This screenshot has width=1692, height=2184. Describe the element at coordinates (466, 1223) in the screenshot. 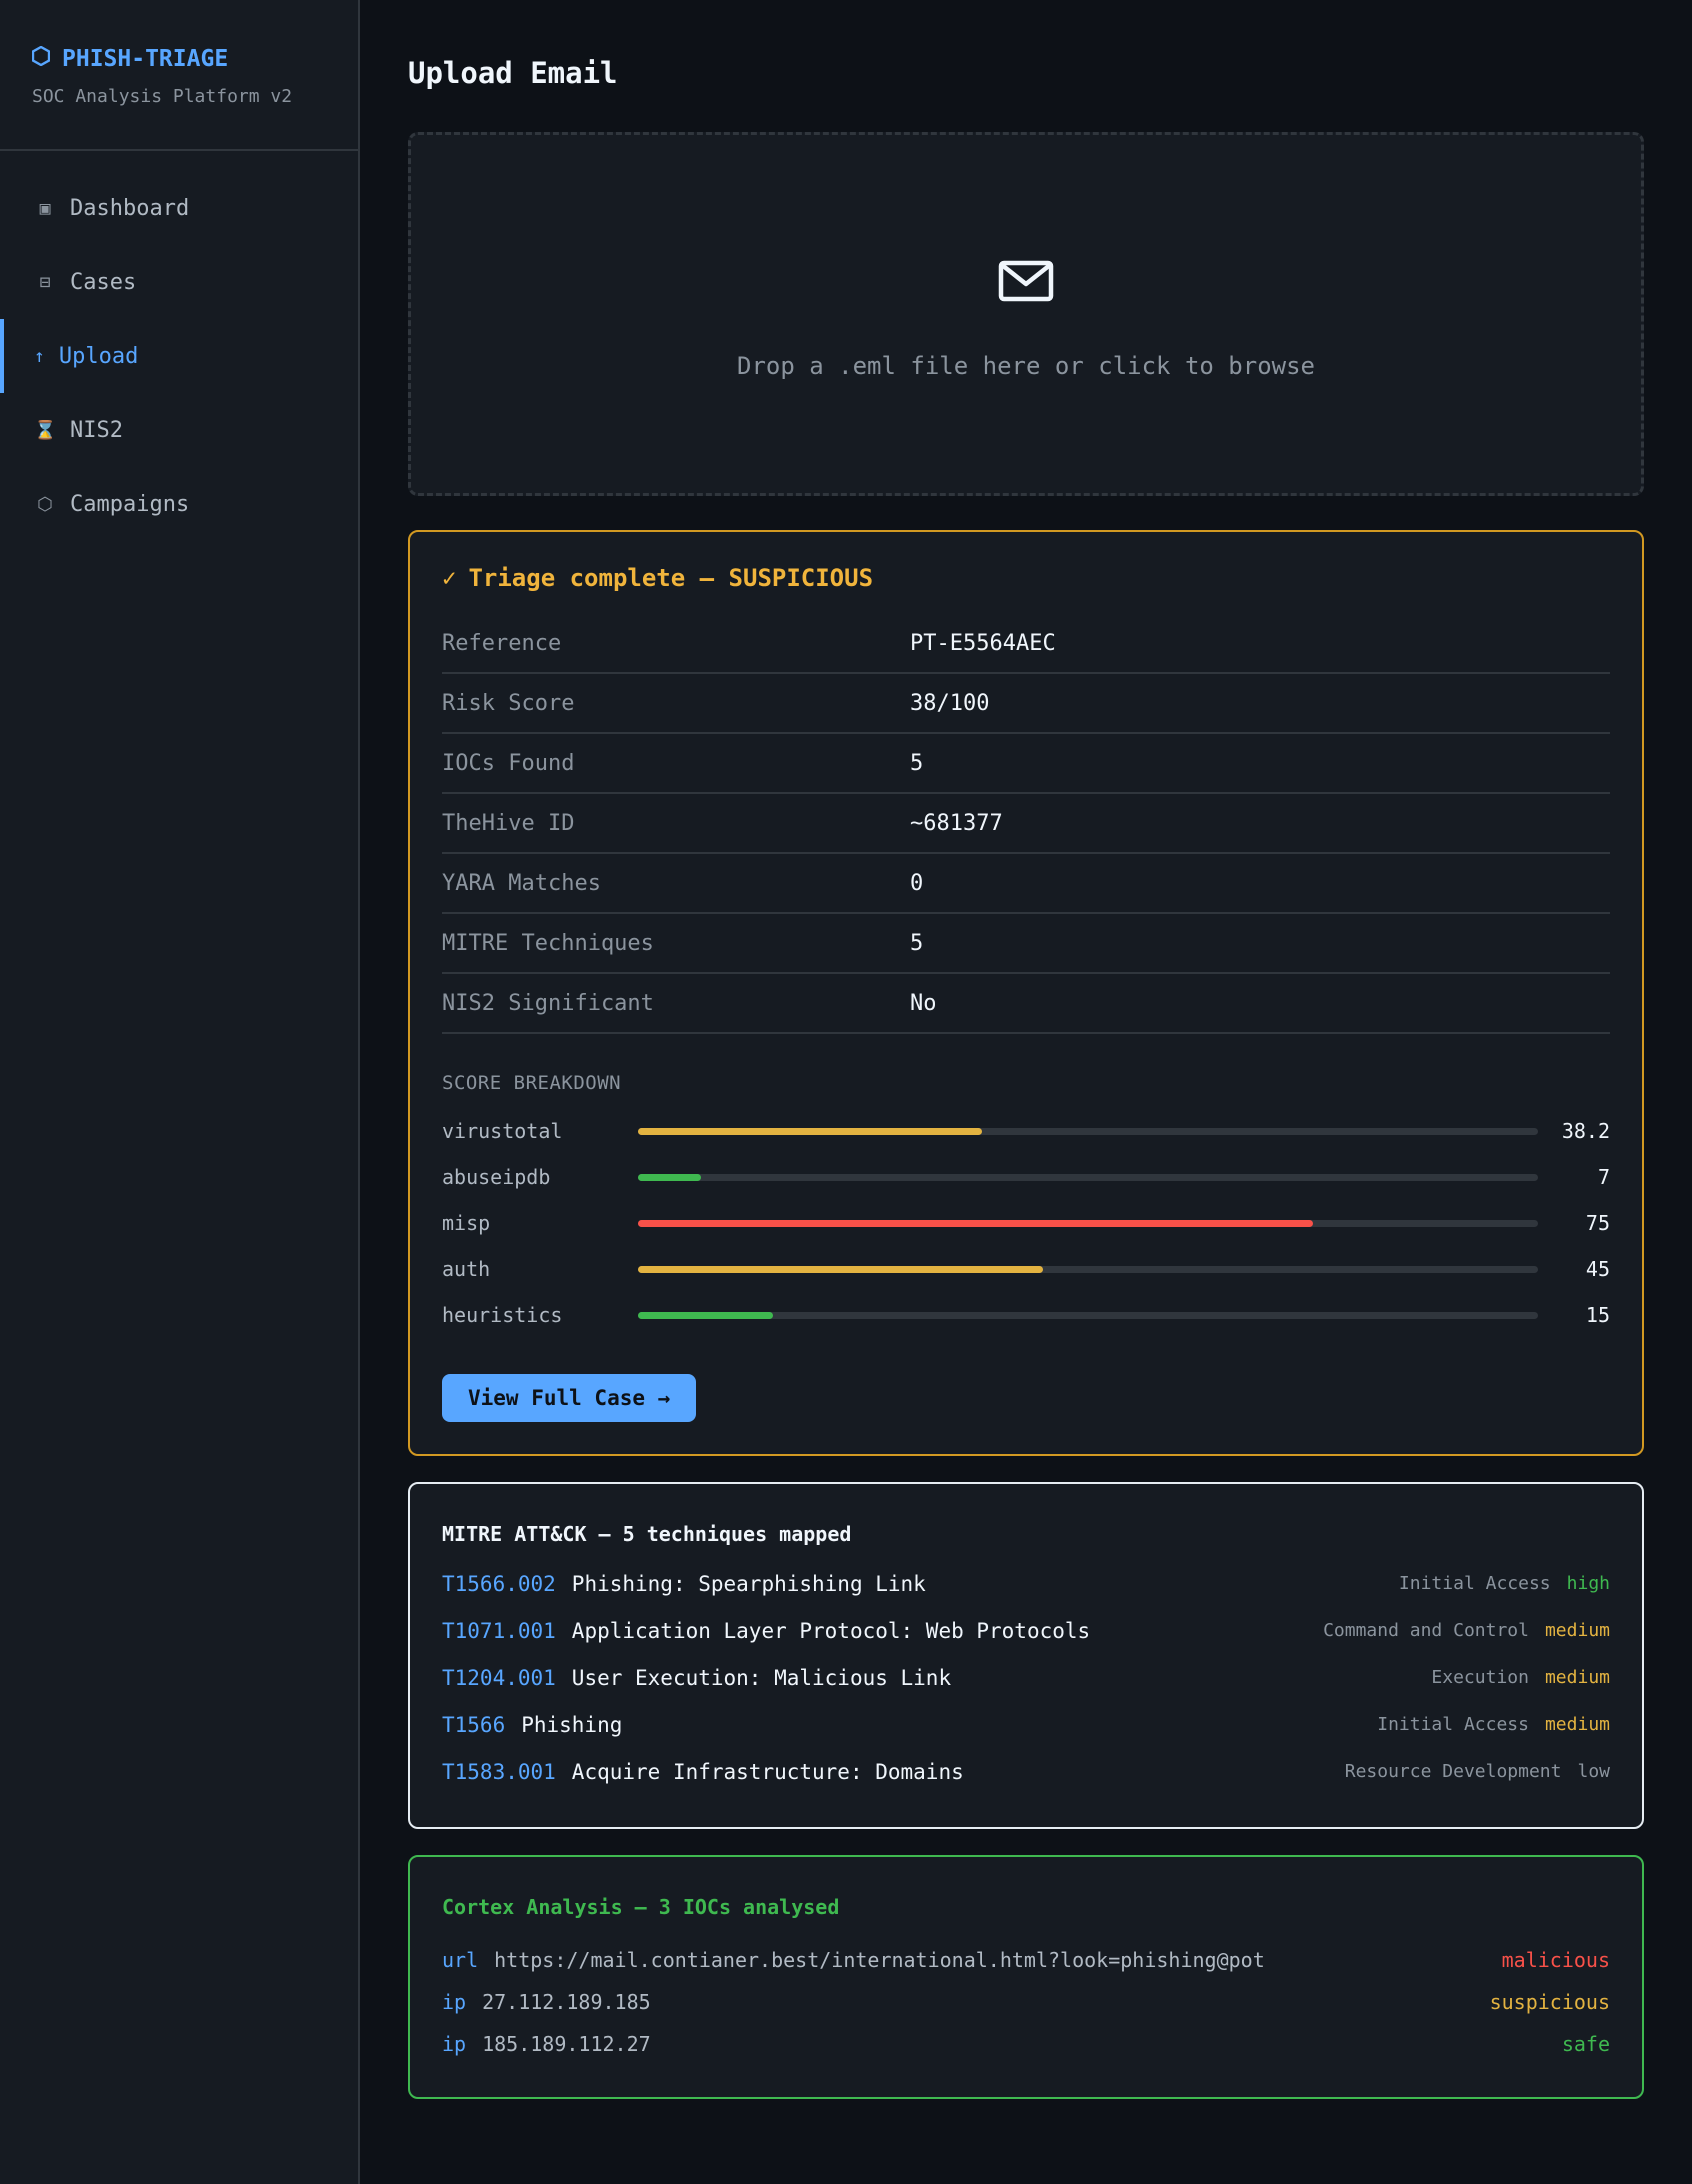

I see `score-label: misp` at that location.